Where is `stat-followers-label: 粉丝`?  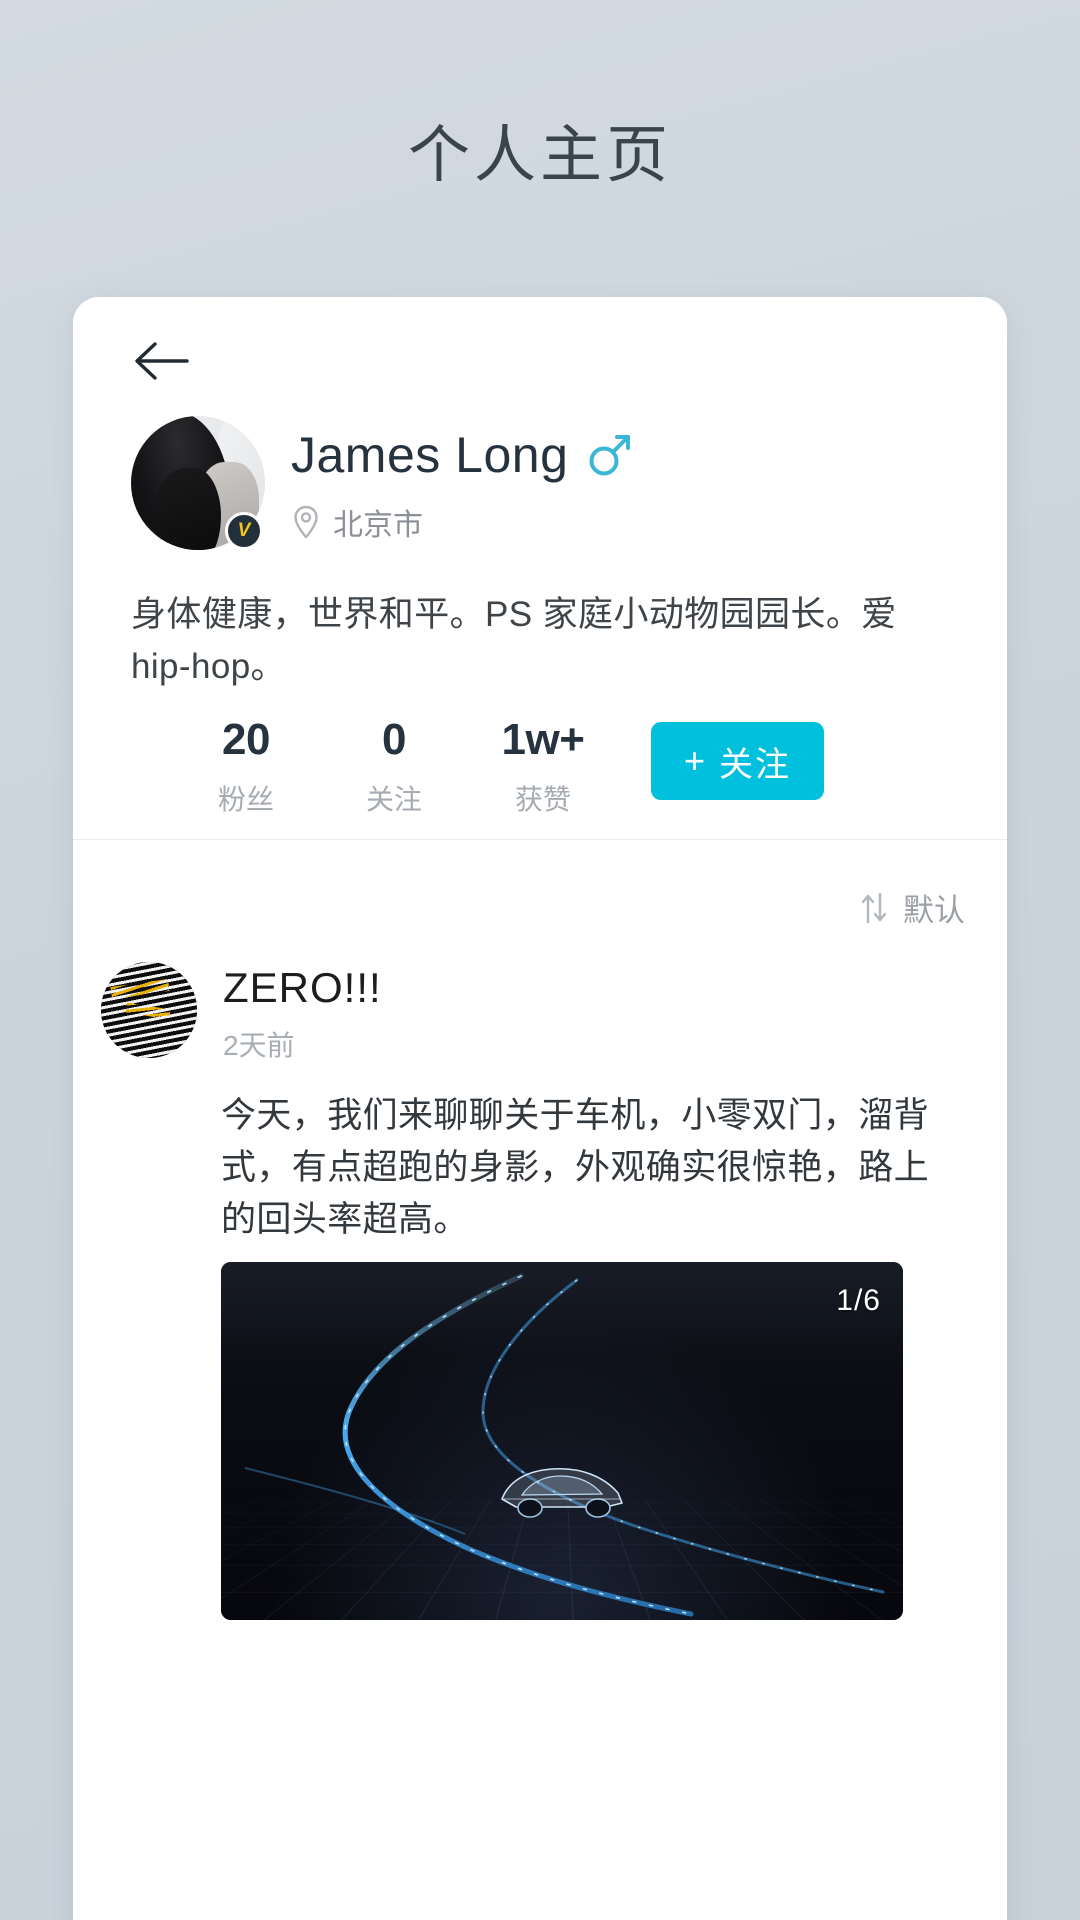 stat-followers-label: 粉丝 is located at coordinates (245, 799).